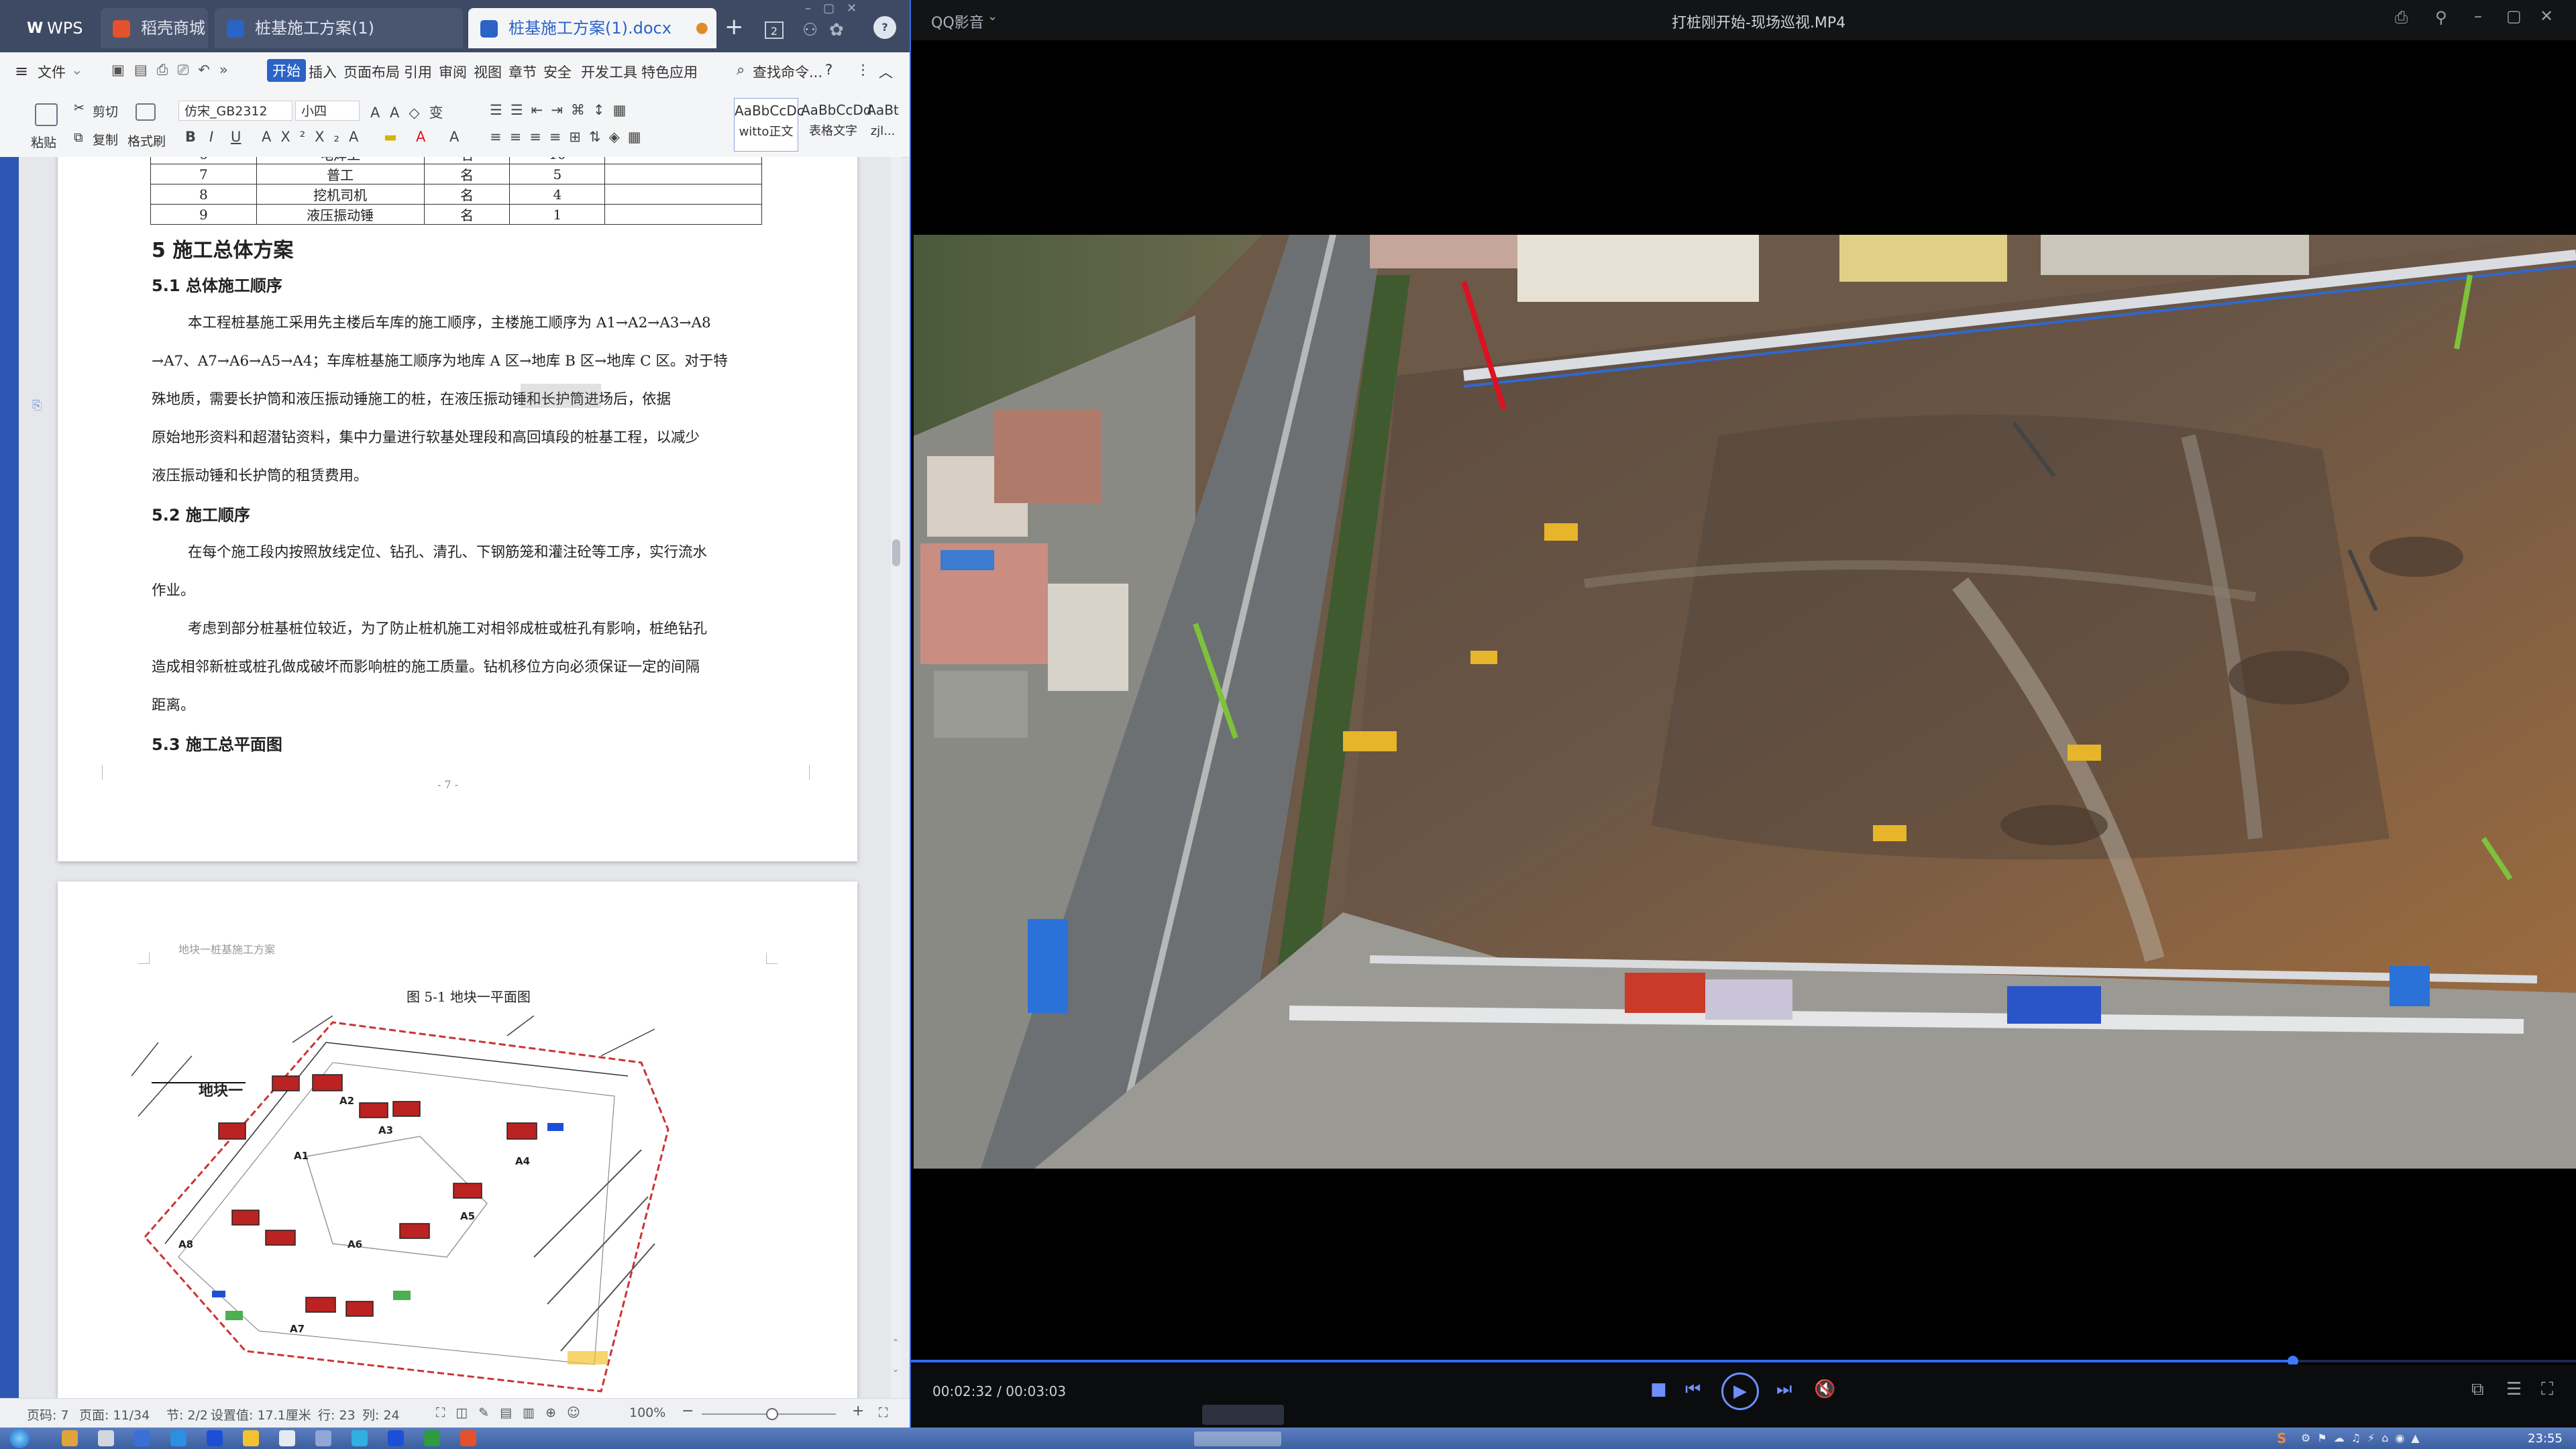 Image resolution: width=2576 pixels, height=1449 pixels. I want to click on style-card-table-text: AaBbCcDd 表格文字, so click(836, 125).